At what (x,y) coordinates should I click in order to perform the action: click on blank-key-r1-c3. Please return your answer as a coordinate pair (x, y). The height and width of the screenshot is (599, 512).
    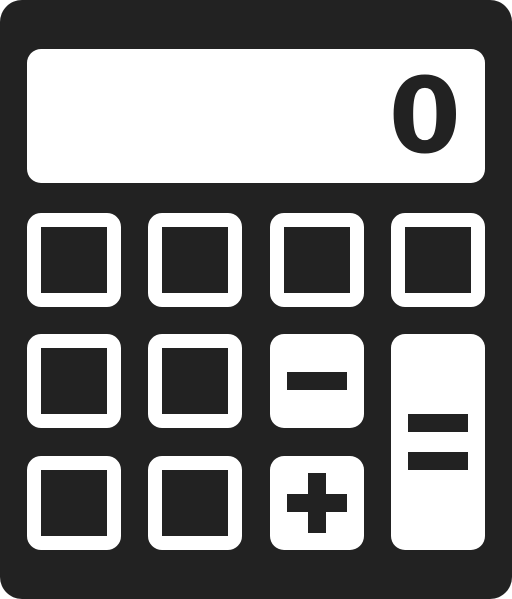
    Looking at the image, I should click on (317, 260).